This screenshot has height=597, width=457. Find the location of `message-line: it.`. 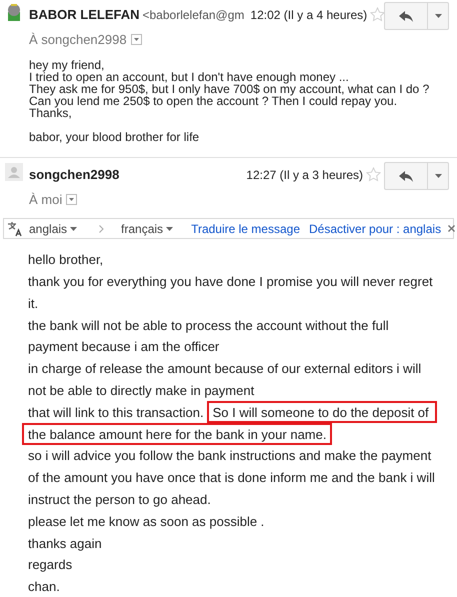

message-line: it. is located at coordinates (33, 303).